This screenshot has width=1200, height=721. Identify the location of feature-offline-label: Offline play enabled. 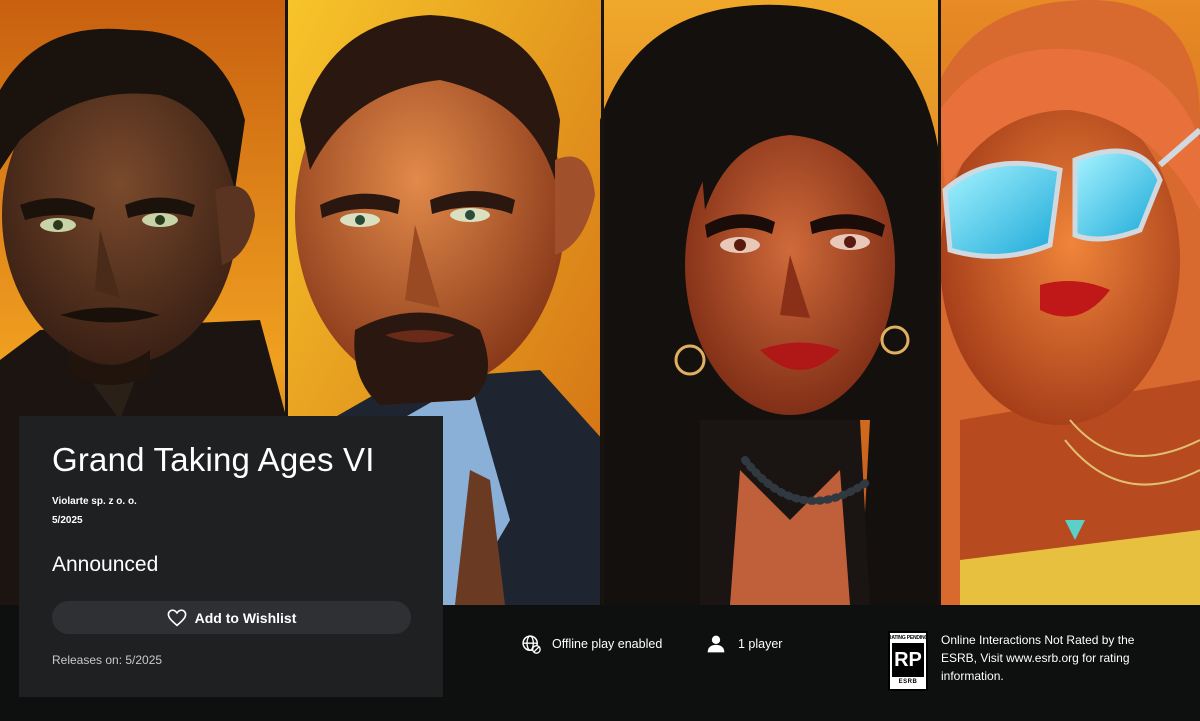
(607, 644).